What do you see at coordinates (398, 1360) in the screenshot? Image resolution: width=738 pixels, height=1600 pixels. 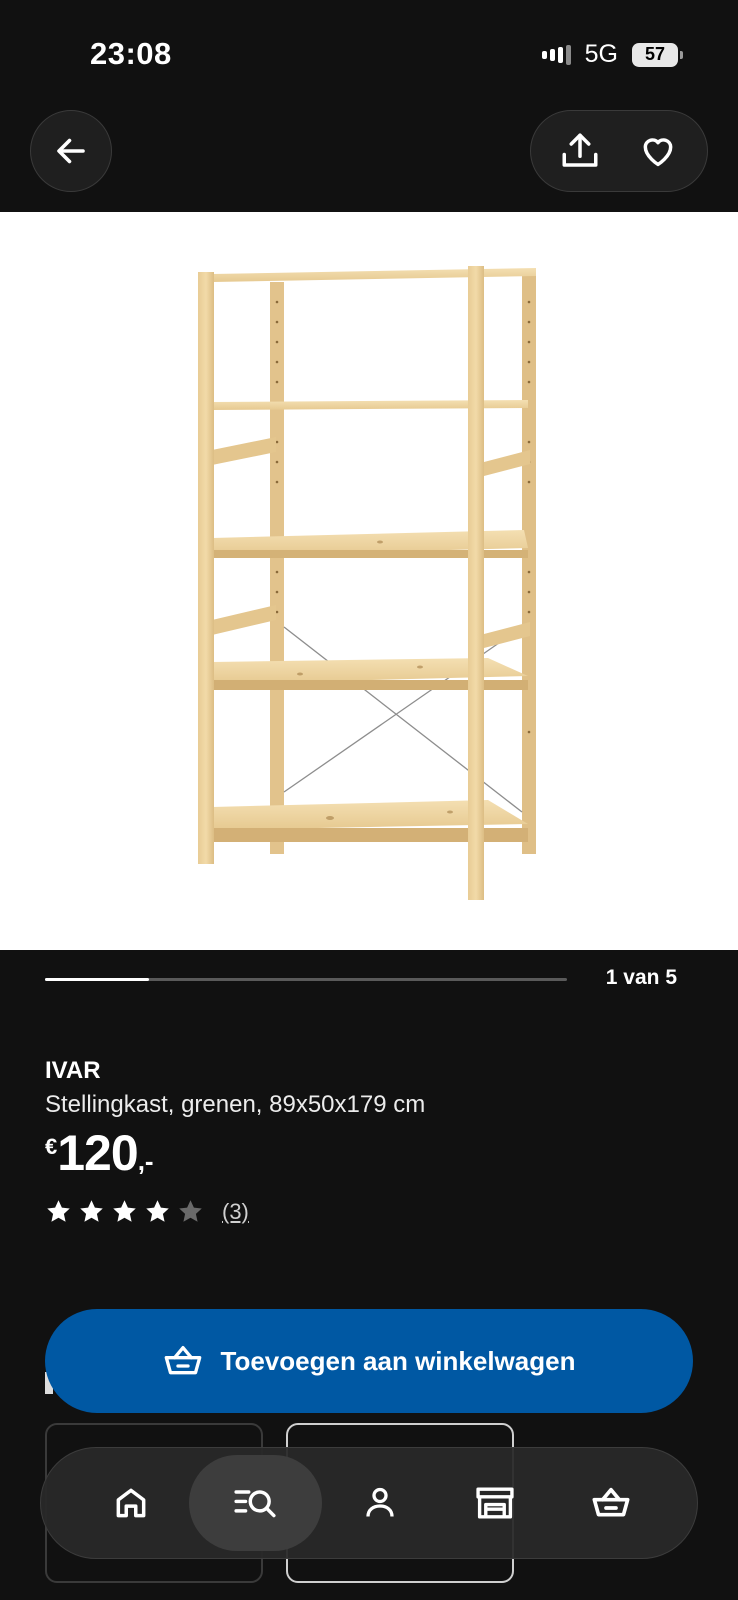 I see `add-to-cart-label: Toevoegen aan winkelwagen` at bounding box center [398, 1360].